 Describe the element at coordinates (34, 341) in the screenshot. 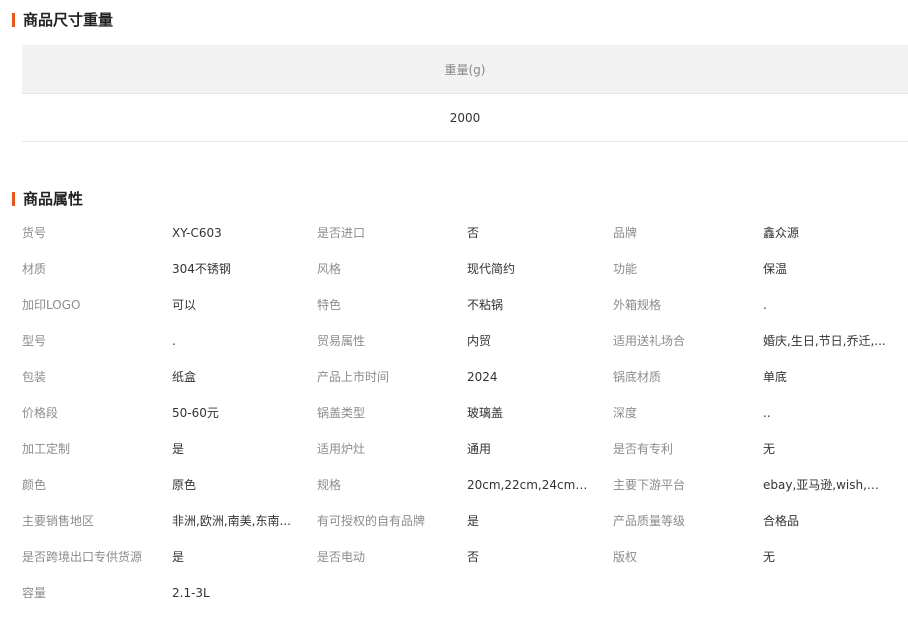

I see `attribute-label: 型号` at that location.